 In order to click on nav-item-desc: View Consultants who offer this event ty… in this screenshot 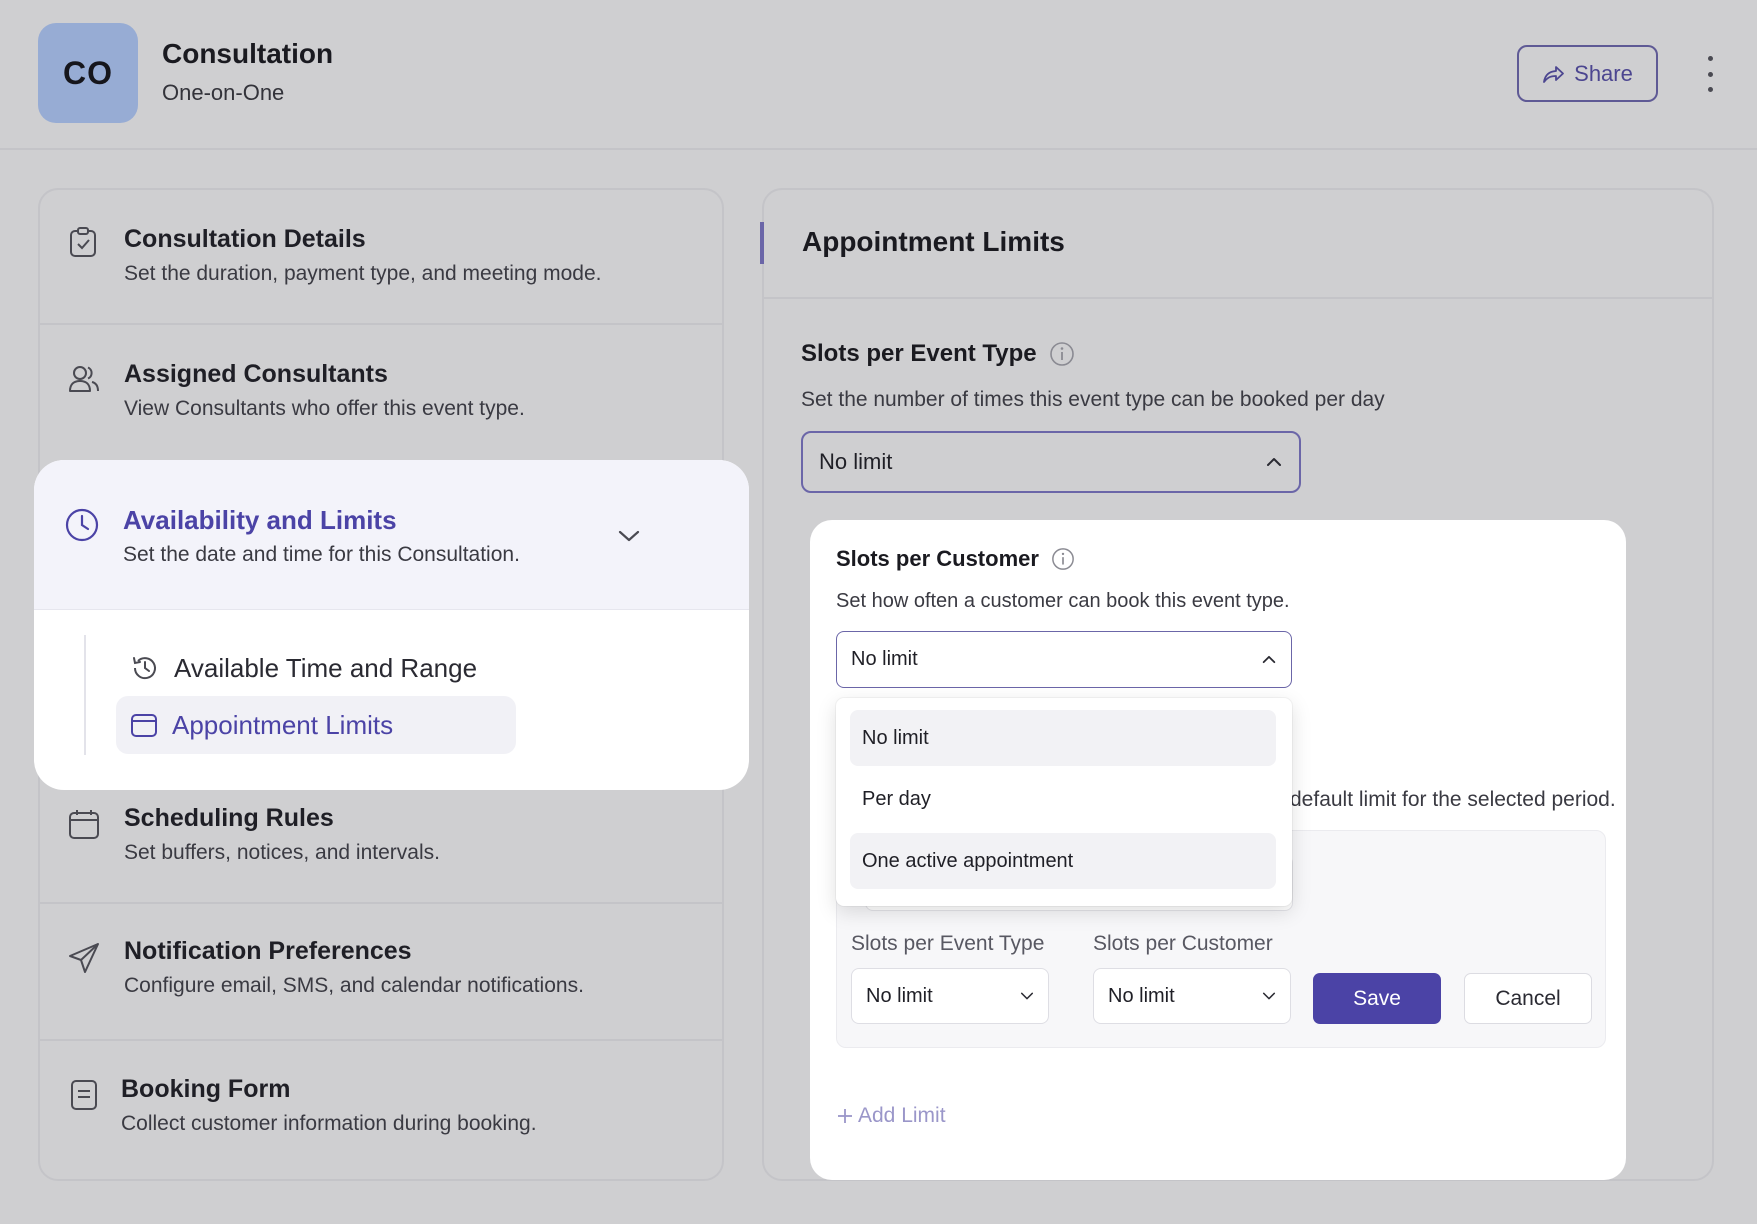, I will do `click(324, 408)`.